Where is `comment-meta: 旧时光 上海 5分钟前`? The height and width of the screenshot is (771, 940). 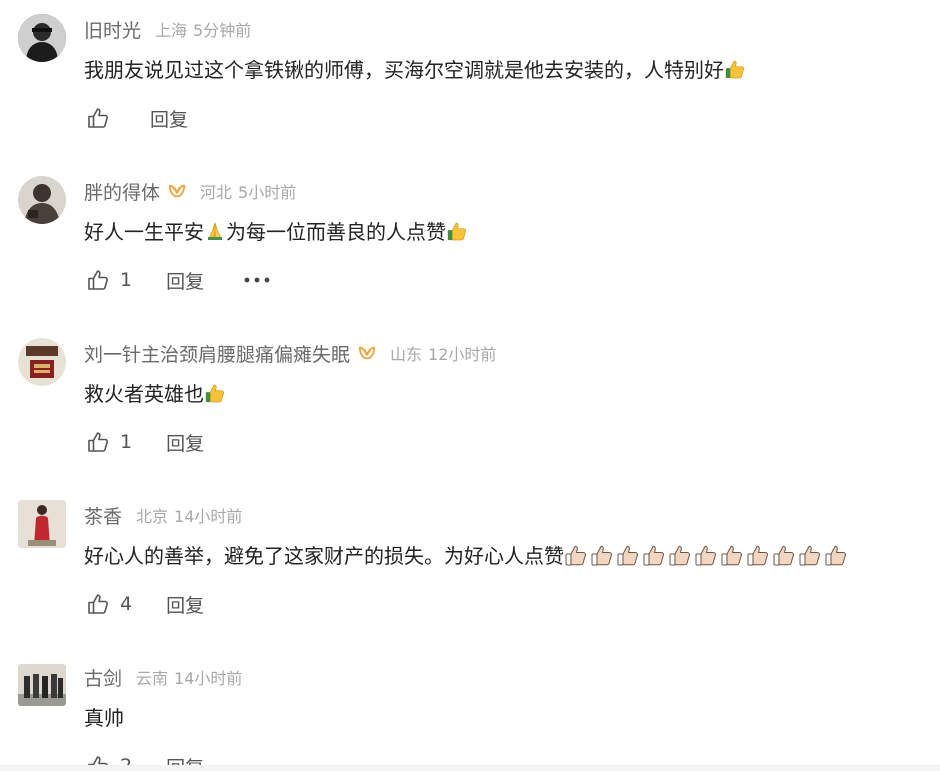
comment-meta: 旧时光 上海 5分钟前 is located at coordinates (167, 29).